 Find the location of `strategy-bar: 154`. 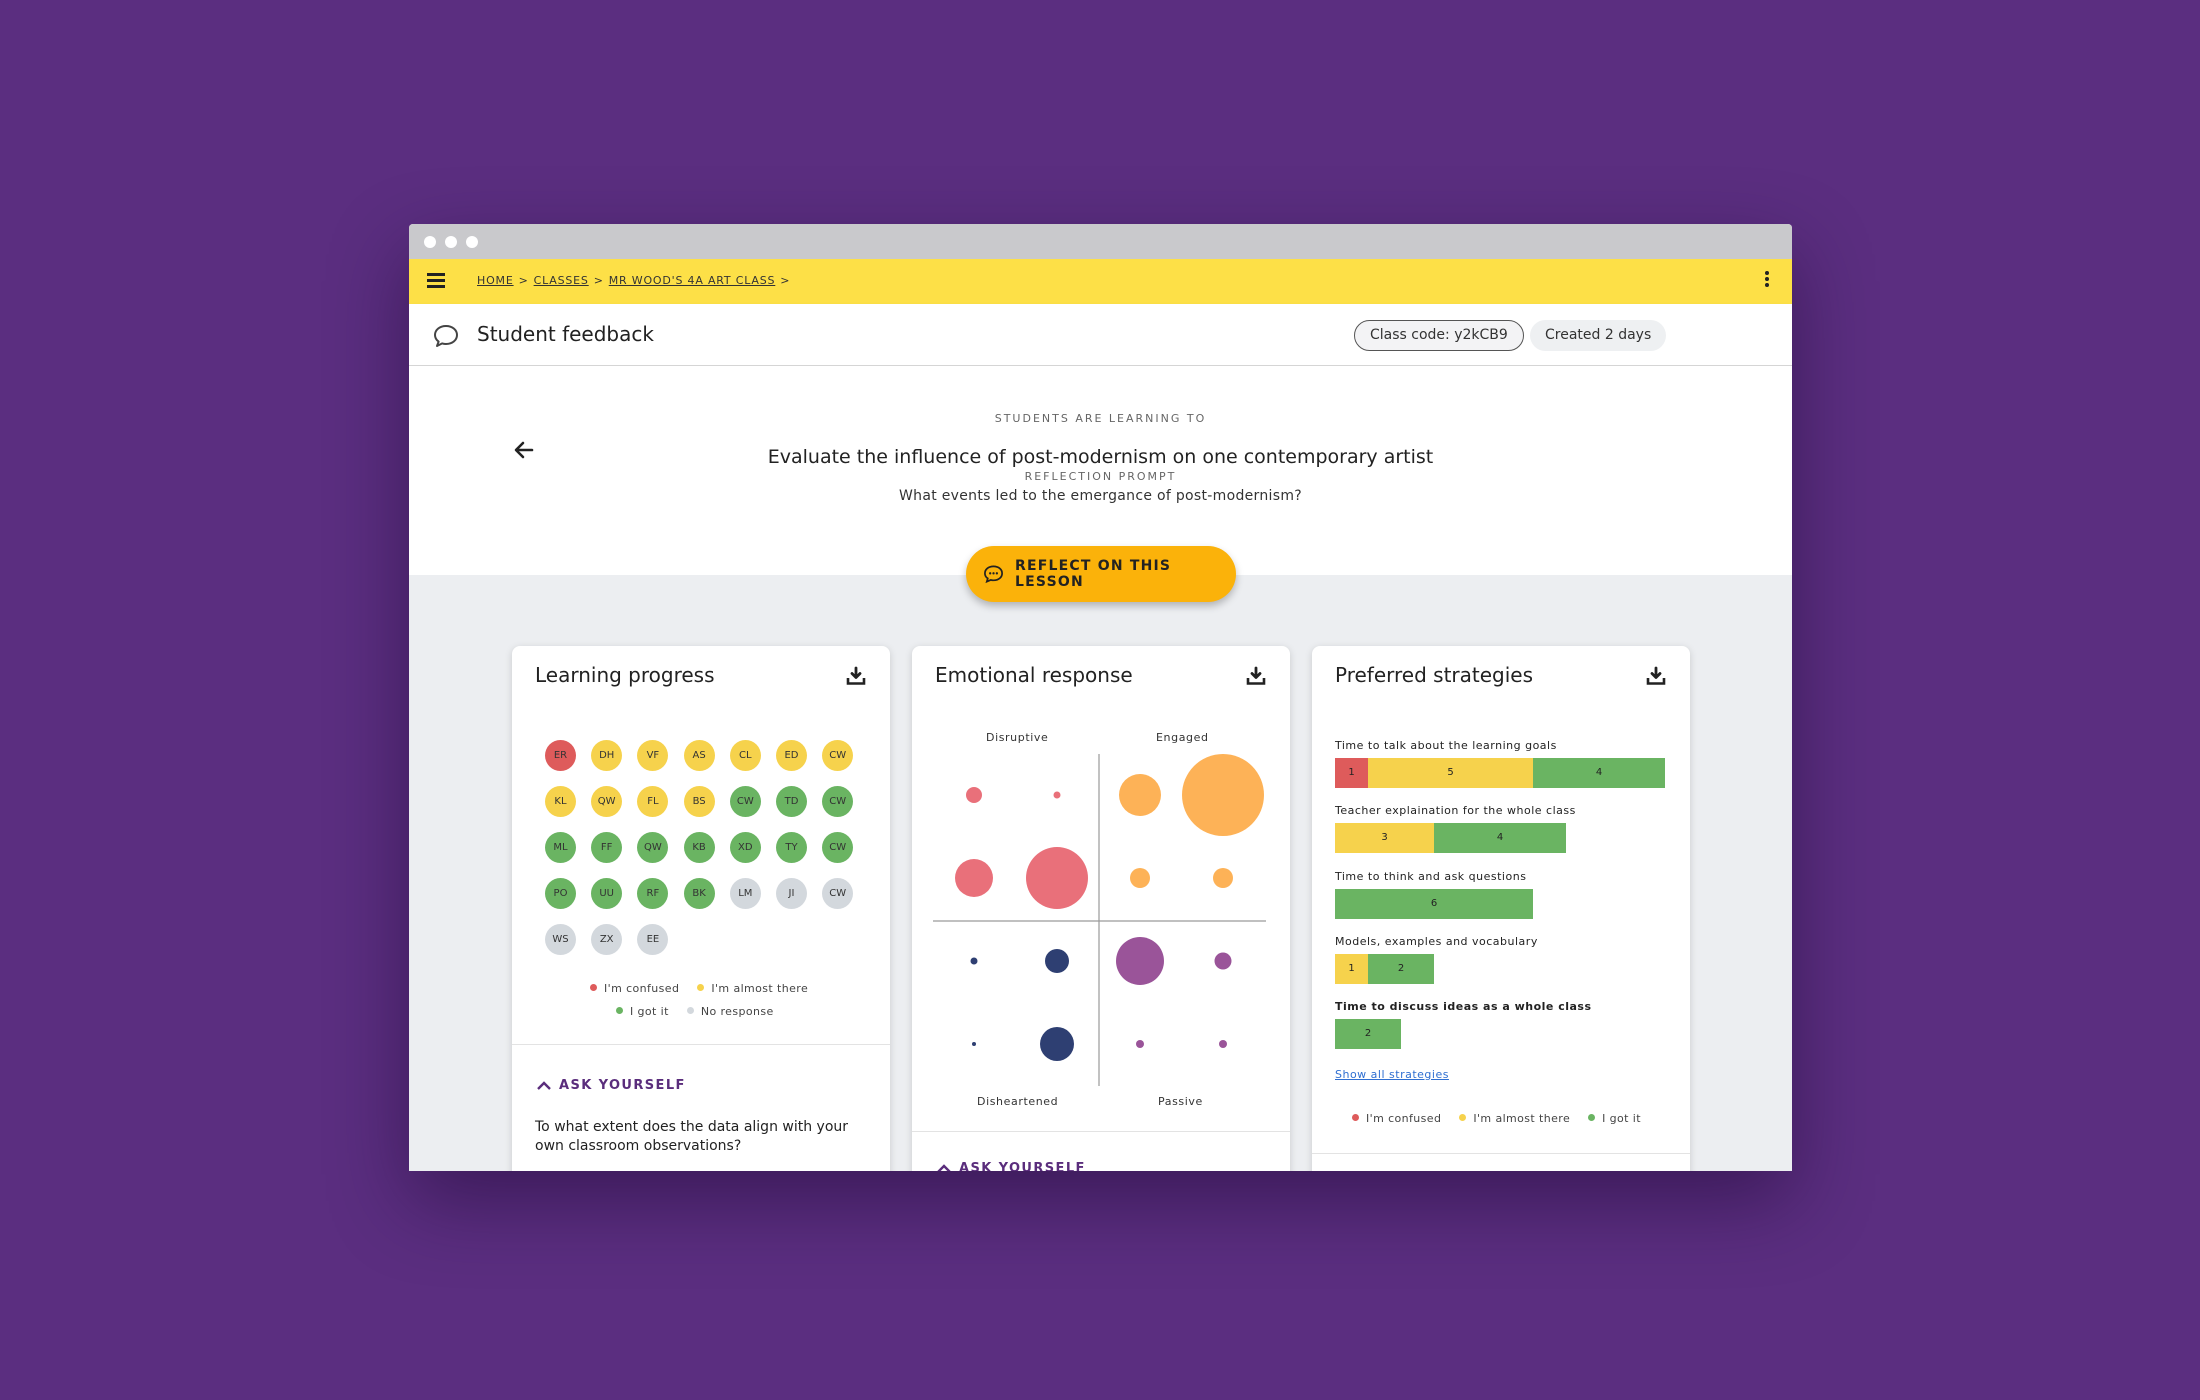

strategy-bar: 154 is located at coordinates (1505, 773).